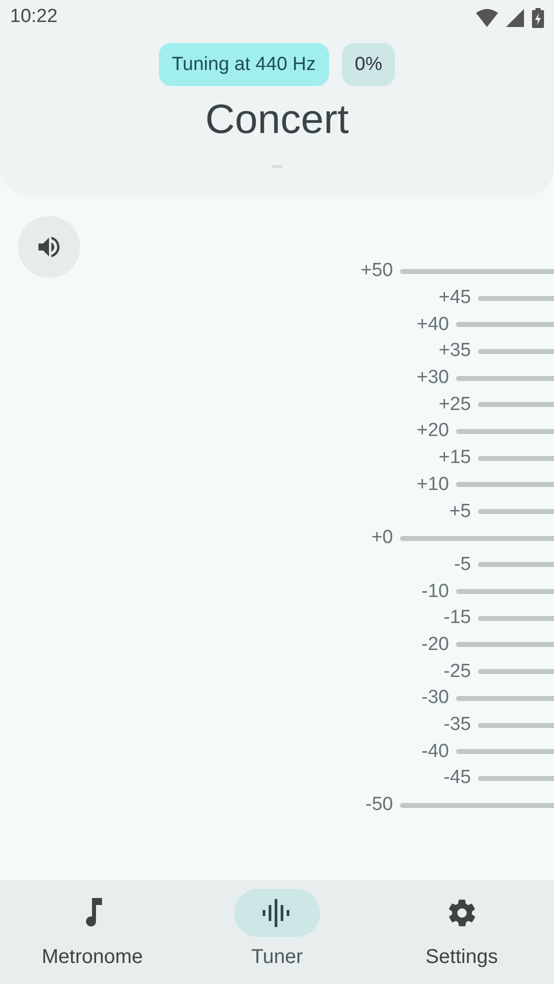  Describe the element at coordinates (432, 378) in the screenshot. I see `scale-label: +30` at that location.